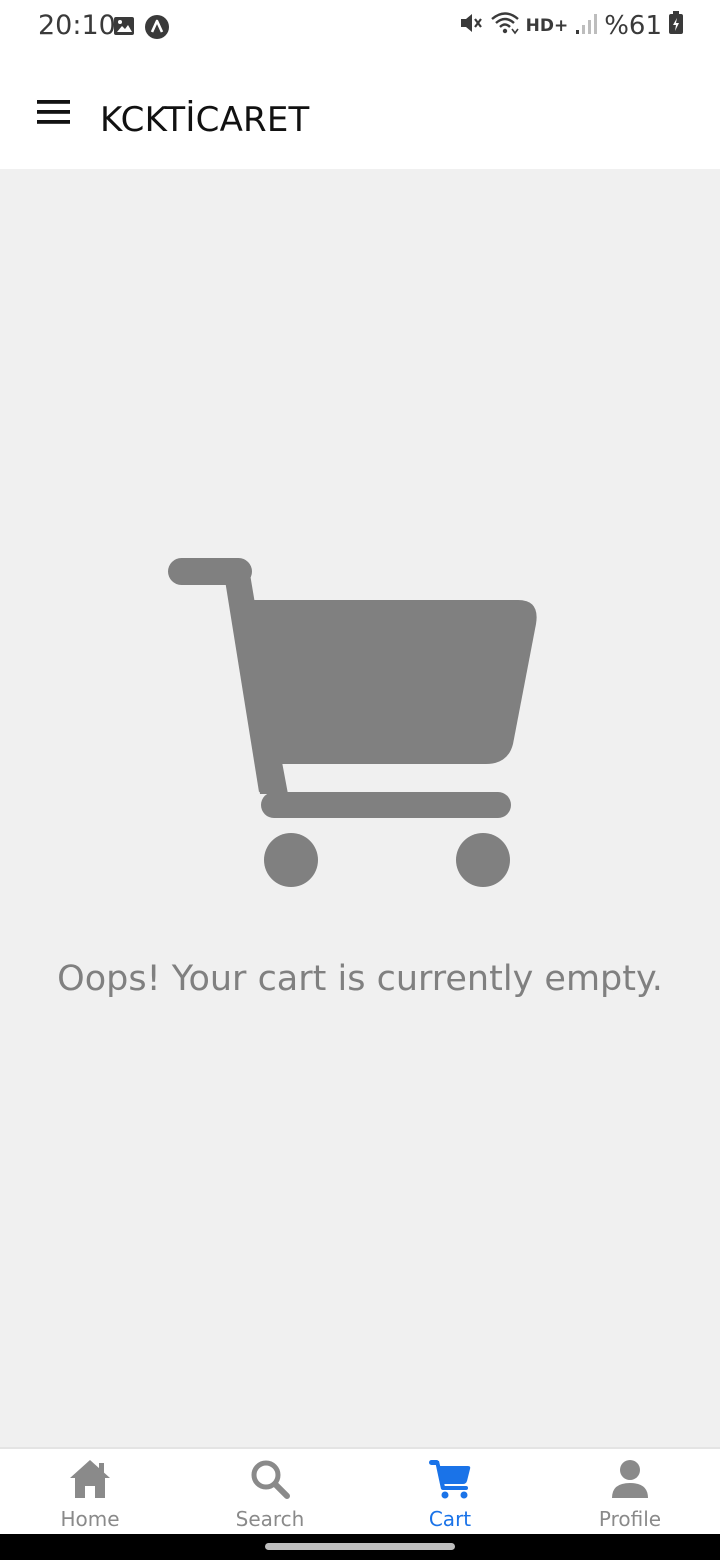  What do you see at coordinates (352, 721) in the screenshot?
I see `shopping-cart-icon` at bounding box center [352, 721].